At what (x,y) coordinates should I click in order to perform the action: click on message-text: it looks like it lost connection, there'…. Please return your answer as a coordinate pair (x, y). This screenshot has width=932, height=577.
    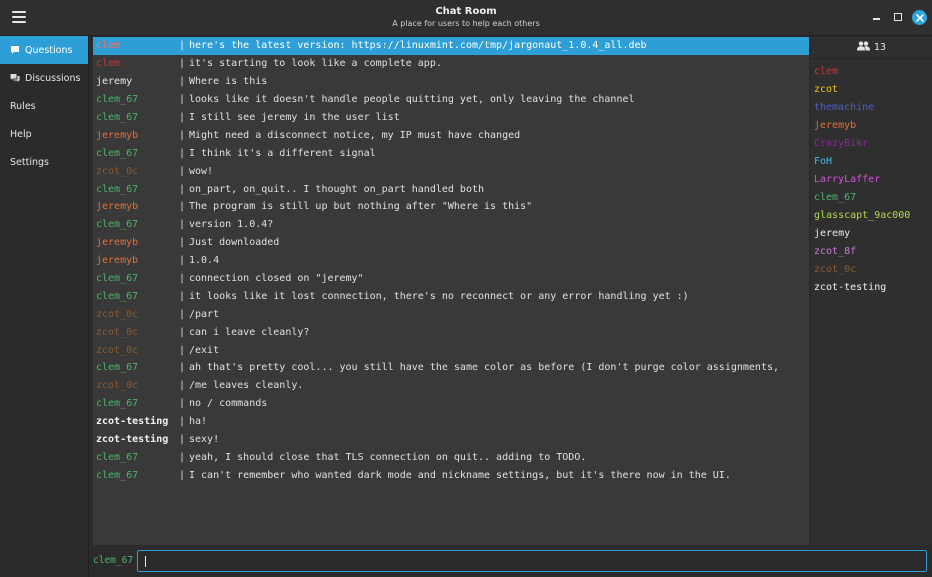
    Looking at the image, I should click on (439, 296).